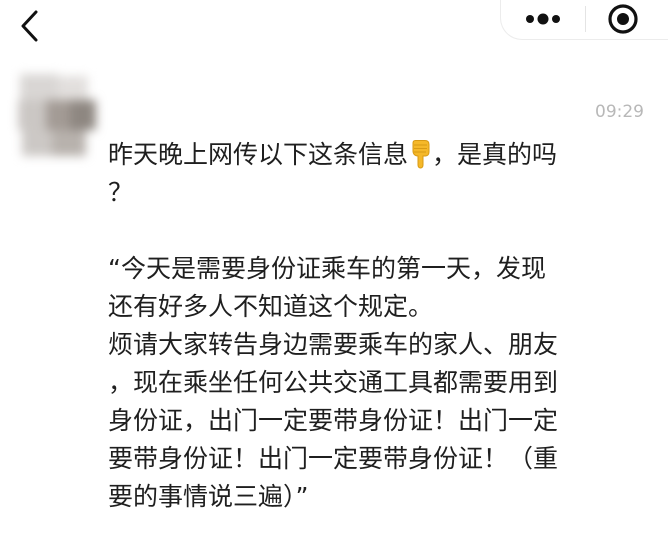 The width and height of the screenshot is (668, 548). I want to click on quote-line: 要的事情说三遍）”, so click(208, 496).